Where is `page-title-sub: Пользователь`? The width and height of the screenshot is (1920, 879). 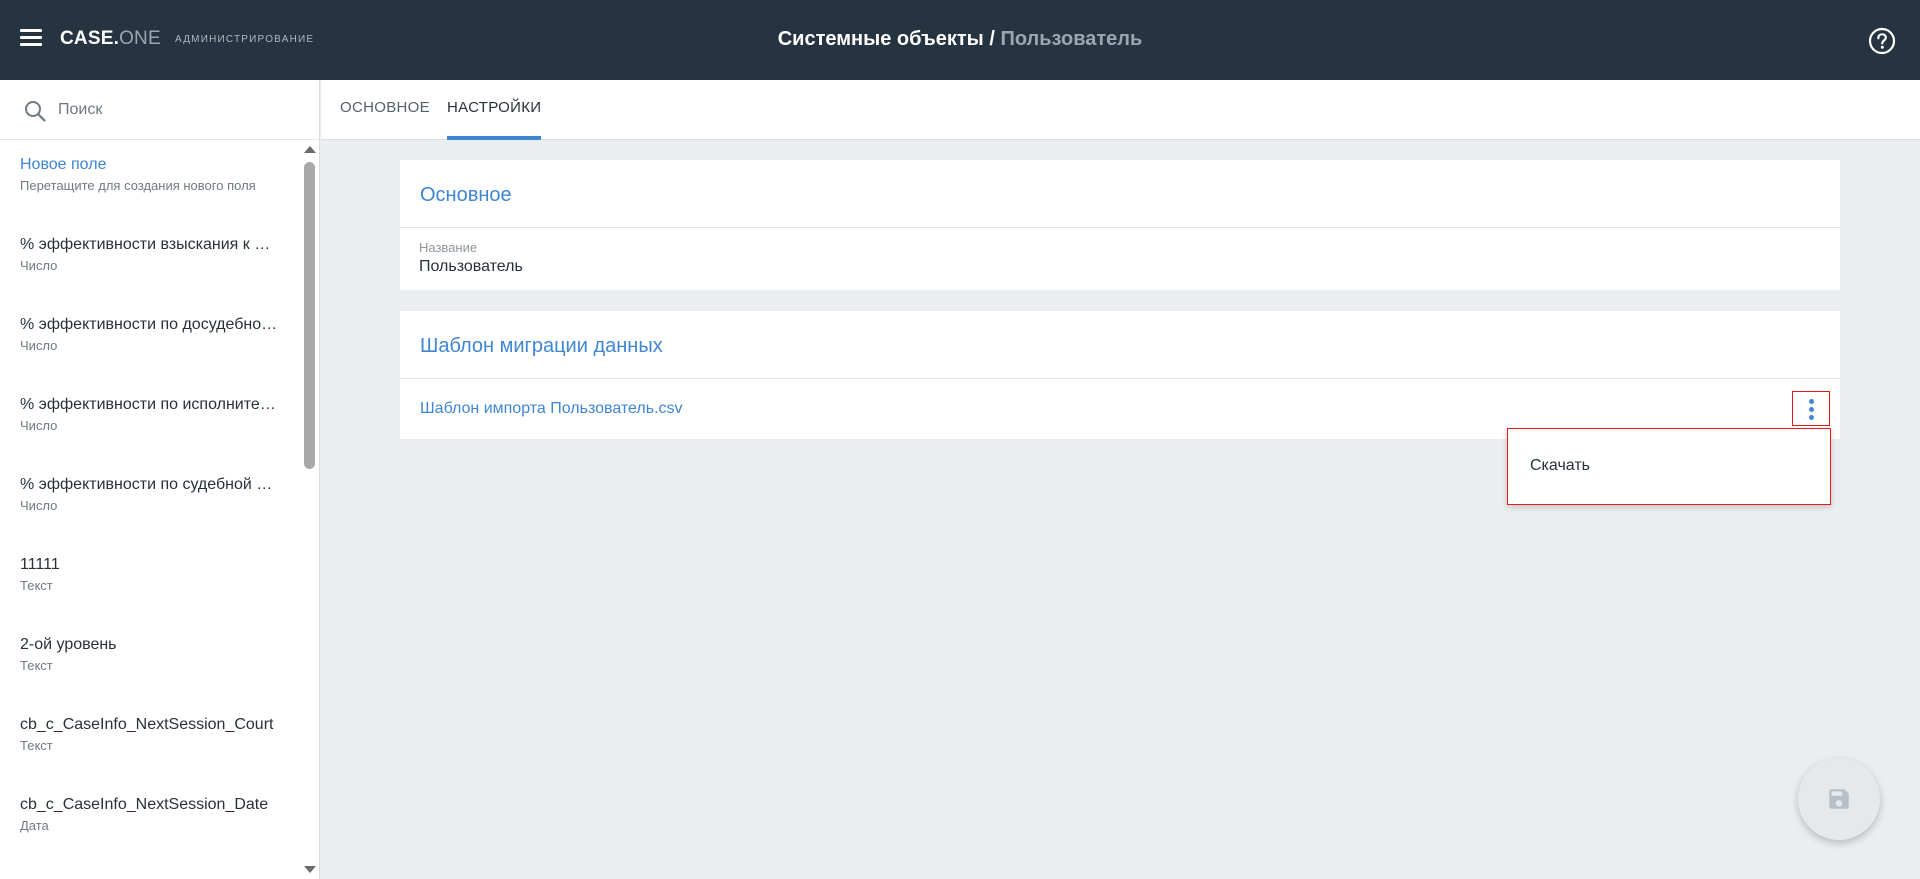 page-title-sub: Пользователь is located at coordinates (1071, 39).